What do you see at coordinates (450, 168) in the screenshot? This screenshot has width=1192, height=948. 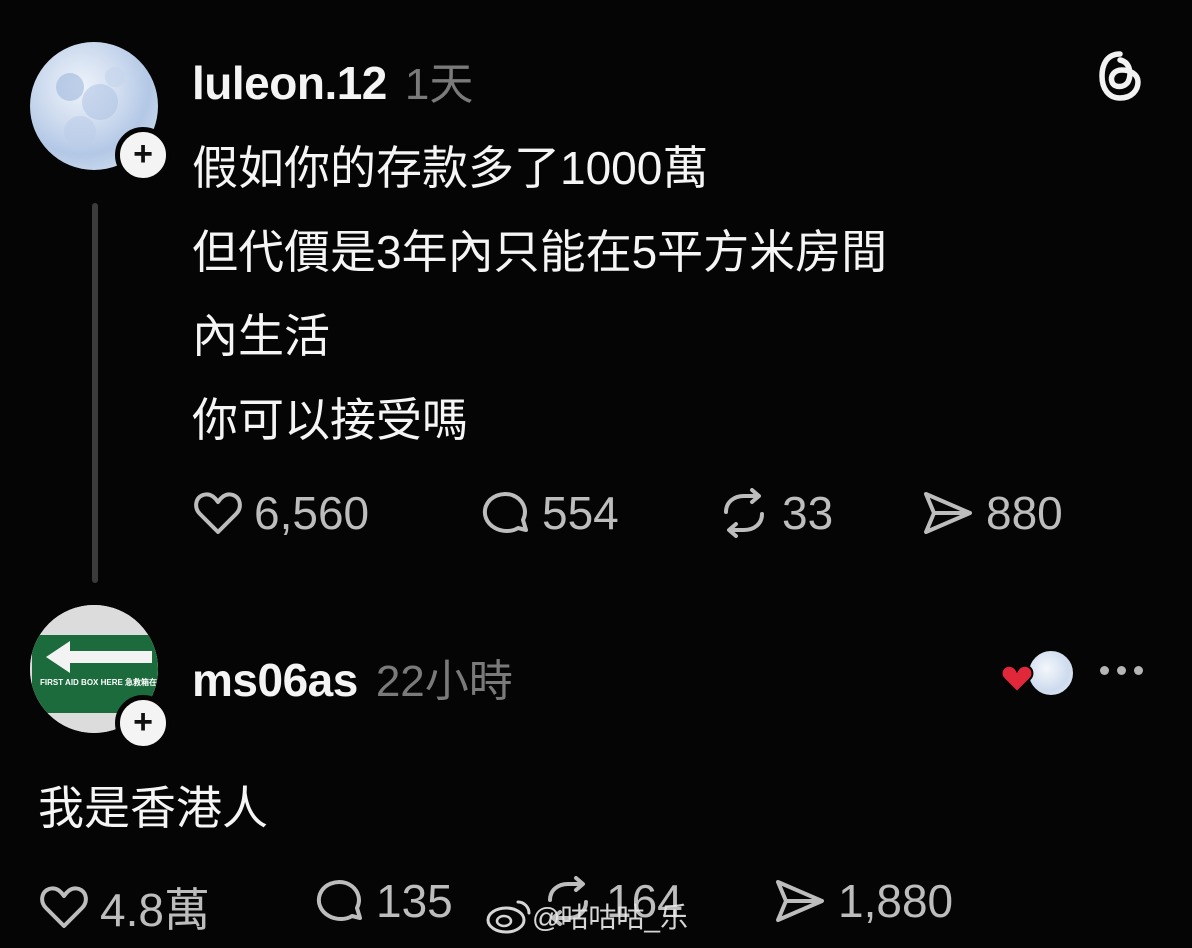 I see `post-line: 假如你的存款多了1000萬` at bounding box center [450, 168].